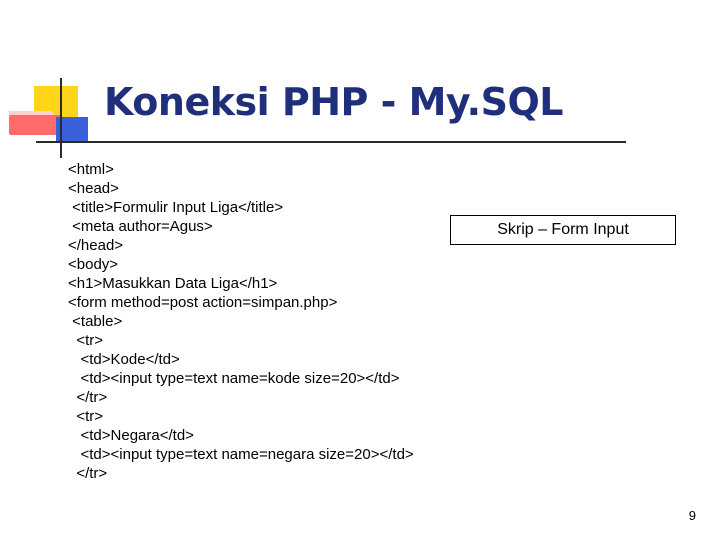  I want to click on slide-title: Koneksi PHP - My.SQL, so click(334, 102).